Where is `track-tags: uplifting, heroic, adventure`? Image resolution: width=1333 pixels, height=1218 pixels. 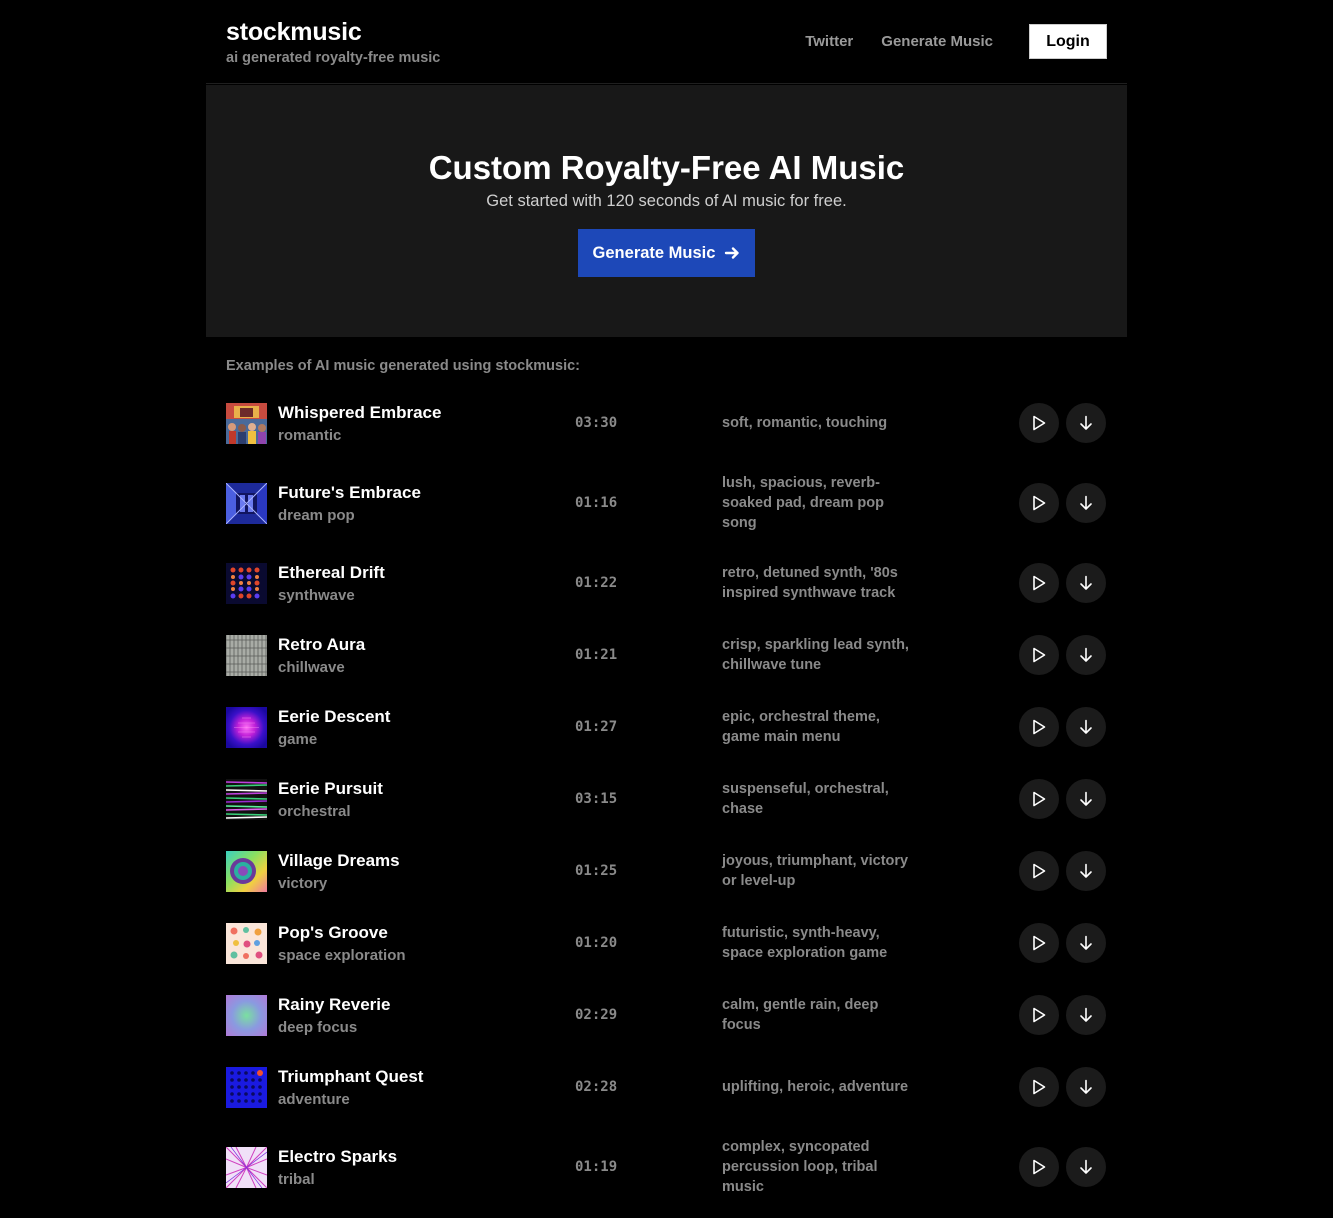
track-tags: uplifting, heroic, adventure is located at coordinates (815, 1087).